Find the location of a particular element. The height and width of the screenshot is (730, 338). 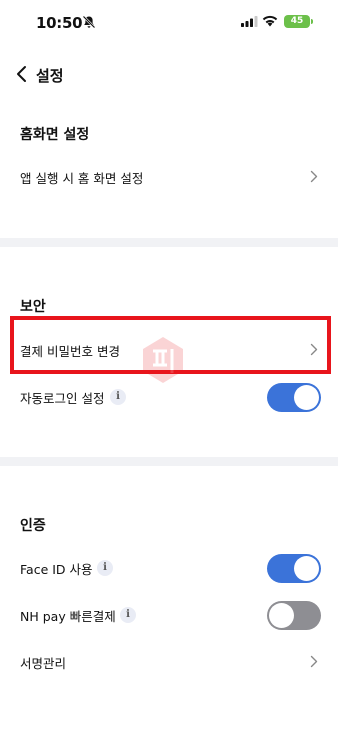

nh-pay-toggle is located at coordinates (294, 615).